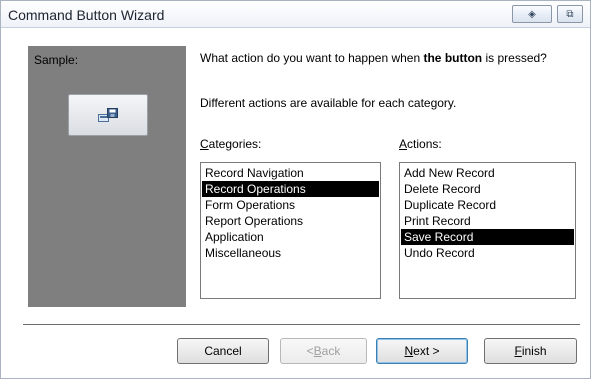 The width and height of the screenshot is (591, 379). I want to click on restore-button: ⧉, so click(570, 14).